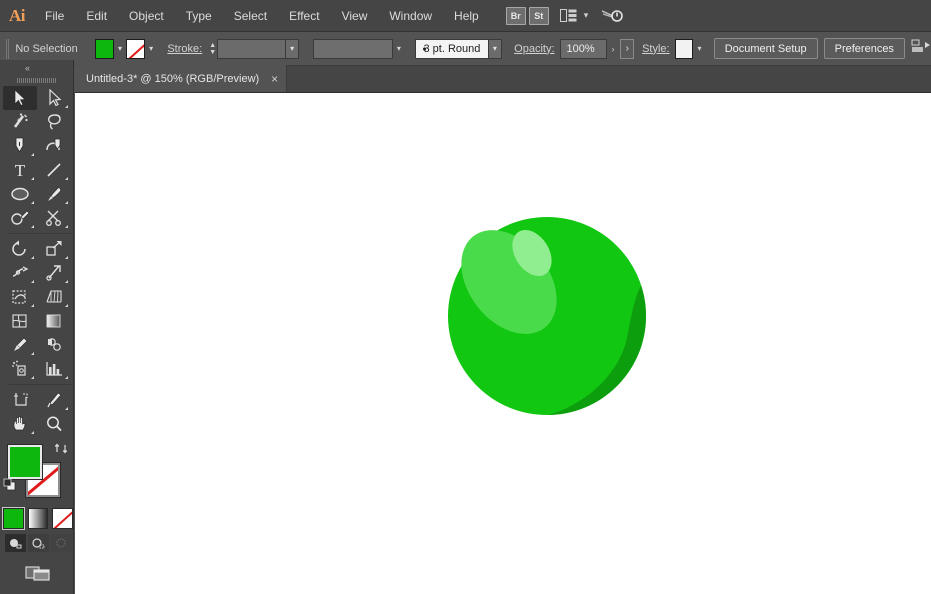 This screenshot has height=594, width=931. What do you see at coordinates (36, 80) in the screenshot?
I see `tools-panel-grip` at bounding box center [36, 80].